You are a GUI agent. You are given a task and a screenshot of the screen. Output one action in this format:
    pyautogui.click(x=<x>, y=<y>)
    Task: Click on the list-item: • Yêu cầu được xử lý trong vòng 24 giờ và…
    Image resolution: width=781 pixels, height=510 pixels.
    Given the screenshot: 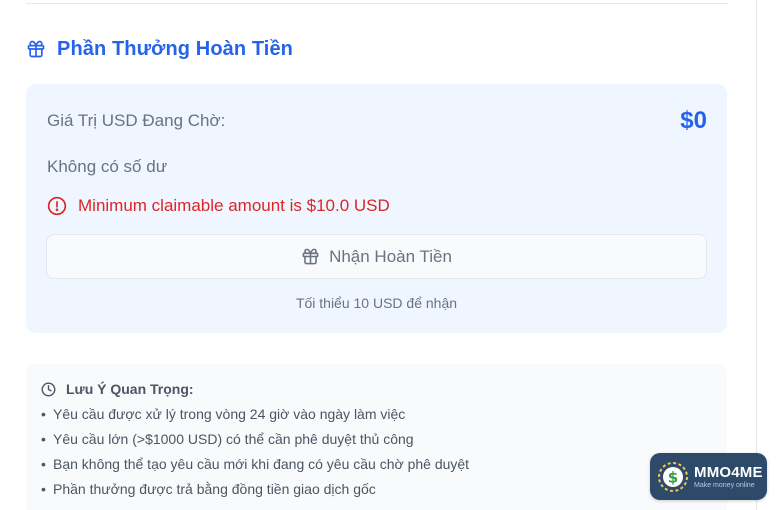 What is the action you would take?
    pyautogui.click(x=255, y=416)
    